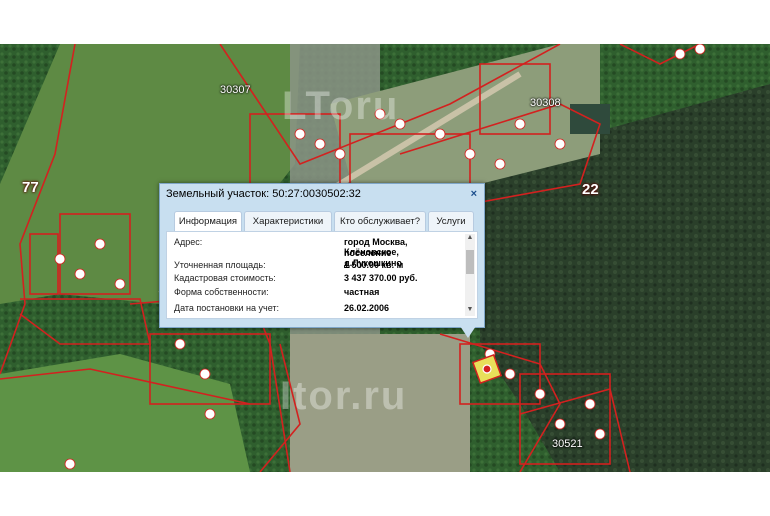 This screenshot has height=516, width=770. What do you see at coordinates (545, 103) in the screenshot?
I see `block-label-30308: 30308` at bounding box center [545, 103].